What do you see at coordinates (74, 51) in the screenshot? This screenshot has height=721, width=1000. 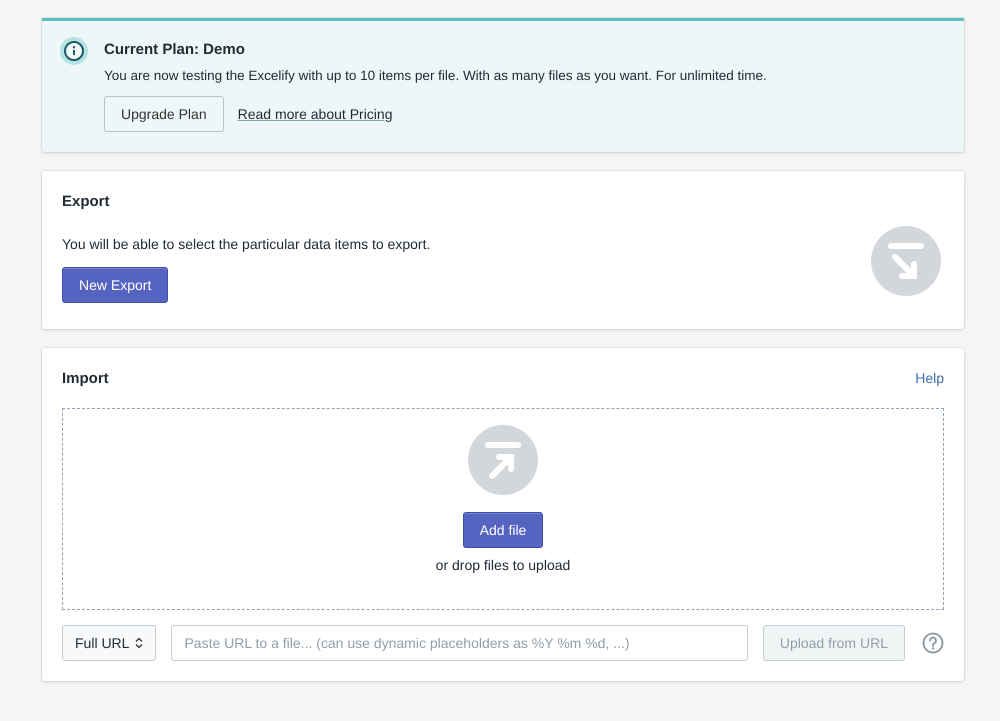 I see `info-icon` at bounding box center [74, 51].